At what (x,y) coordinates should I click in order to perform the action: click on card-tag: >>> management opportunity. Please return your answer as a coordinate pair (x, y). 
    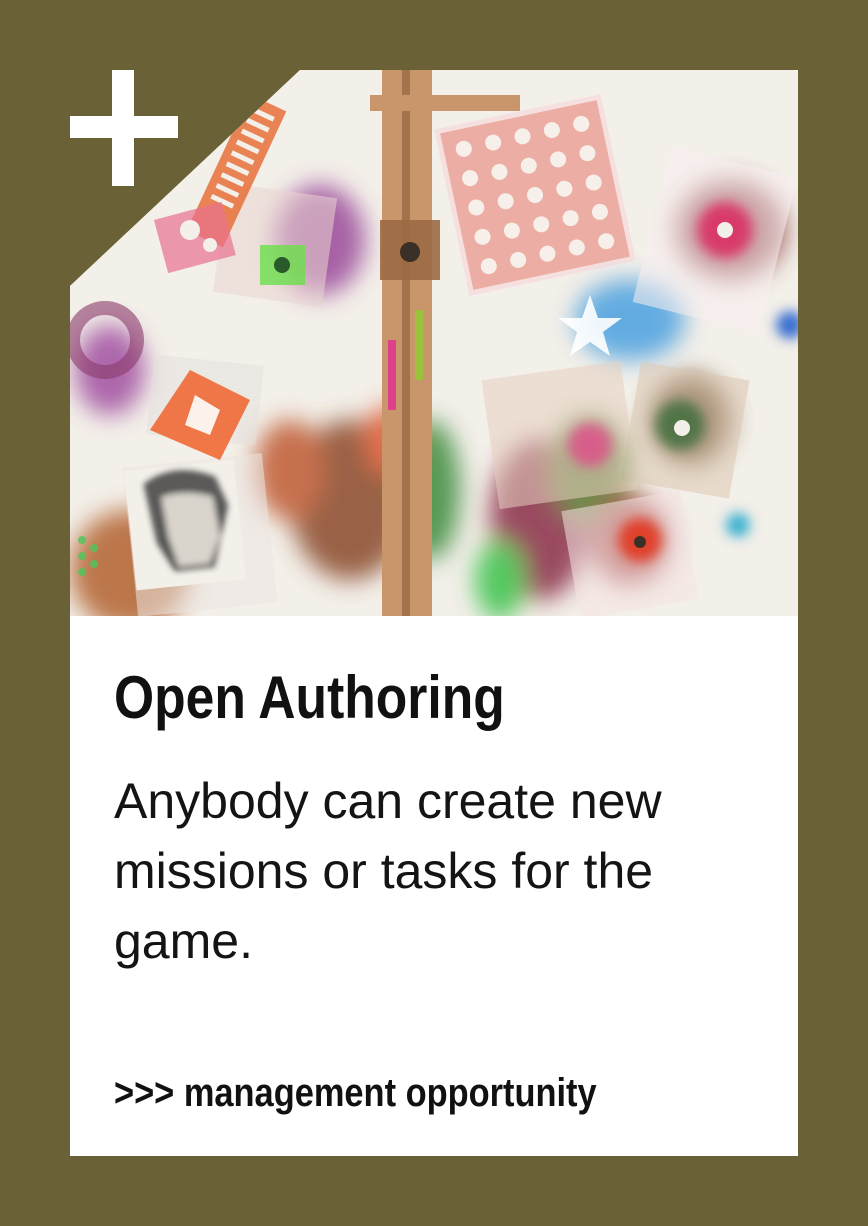
    Looking at the image, I should click on (355, 1093).